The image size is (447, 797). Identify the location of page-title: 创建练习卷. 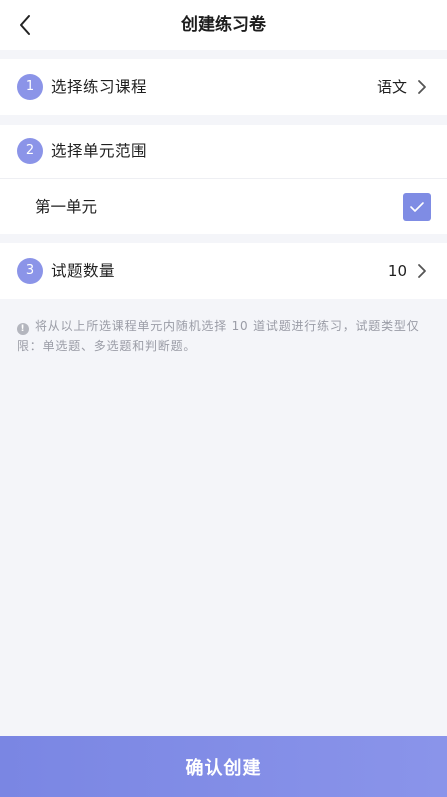
(223, 25).